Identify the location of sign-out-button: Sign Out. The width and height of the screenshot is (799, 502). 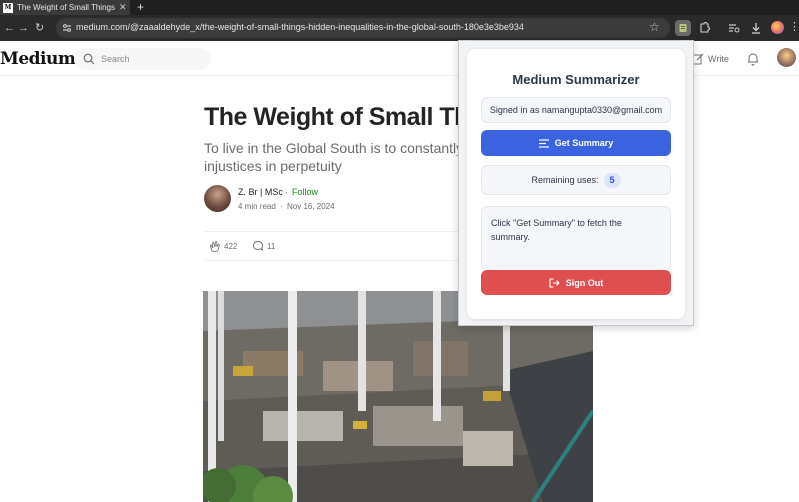
(576, 282).